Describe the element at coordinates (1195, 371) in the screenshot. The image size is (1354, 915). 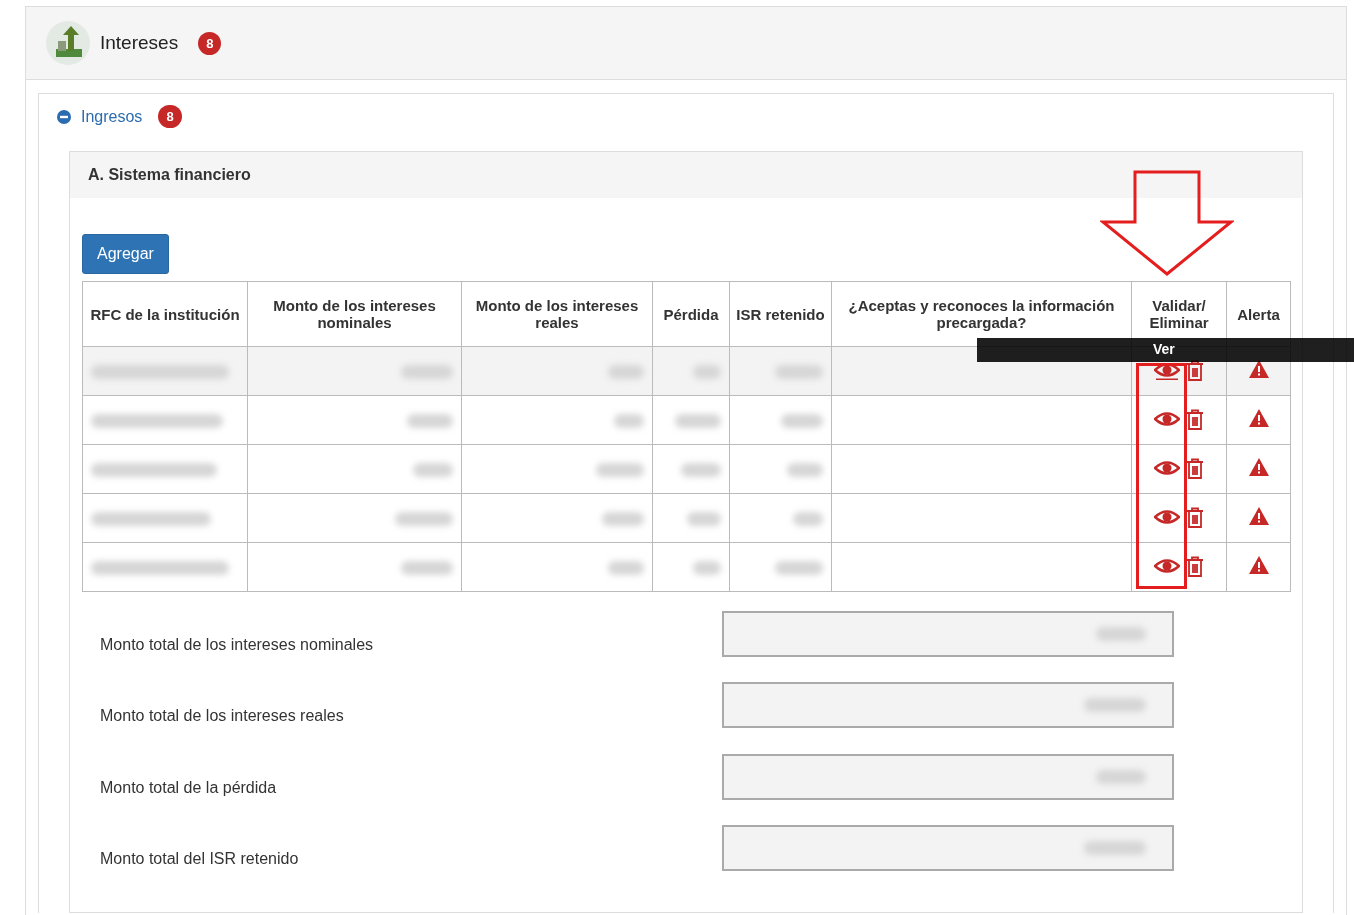
I see `trash-icon` at that location.